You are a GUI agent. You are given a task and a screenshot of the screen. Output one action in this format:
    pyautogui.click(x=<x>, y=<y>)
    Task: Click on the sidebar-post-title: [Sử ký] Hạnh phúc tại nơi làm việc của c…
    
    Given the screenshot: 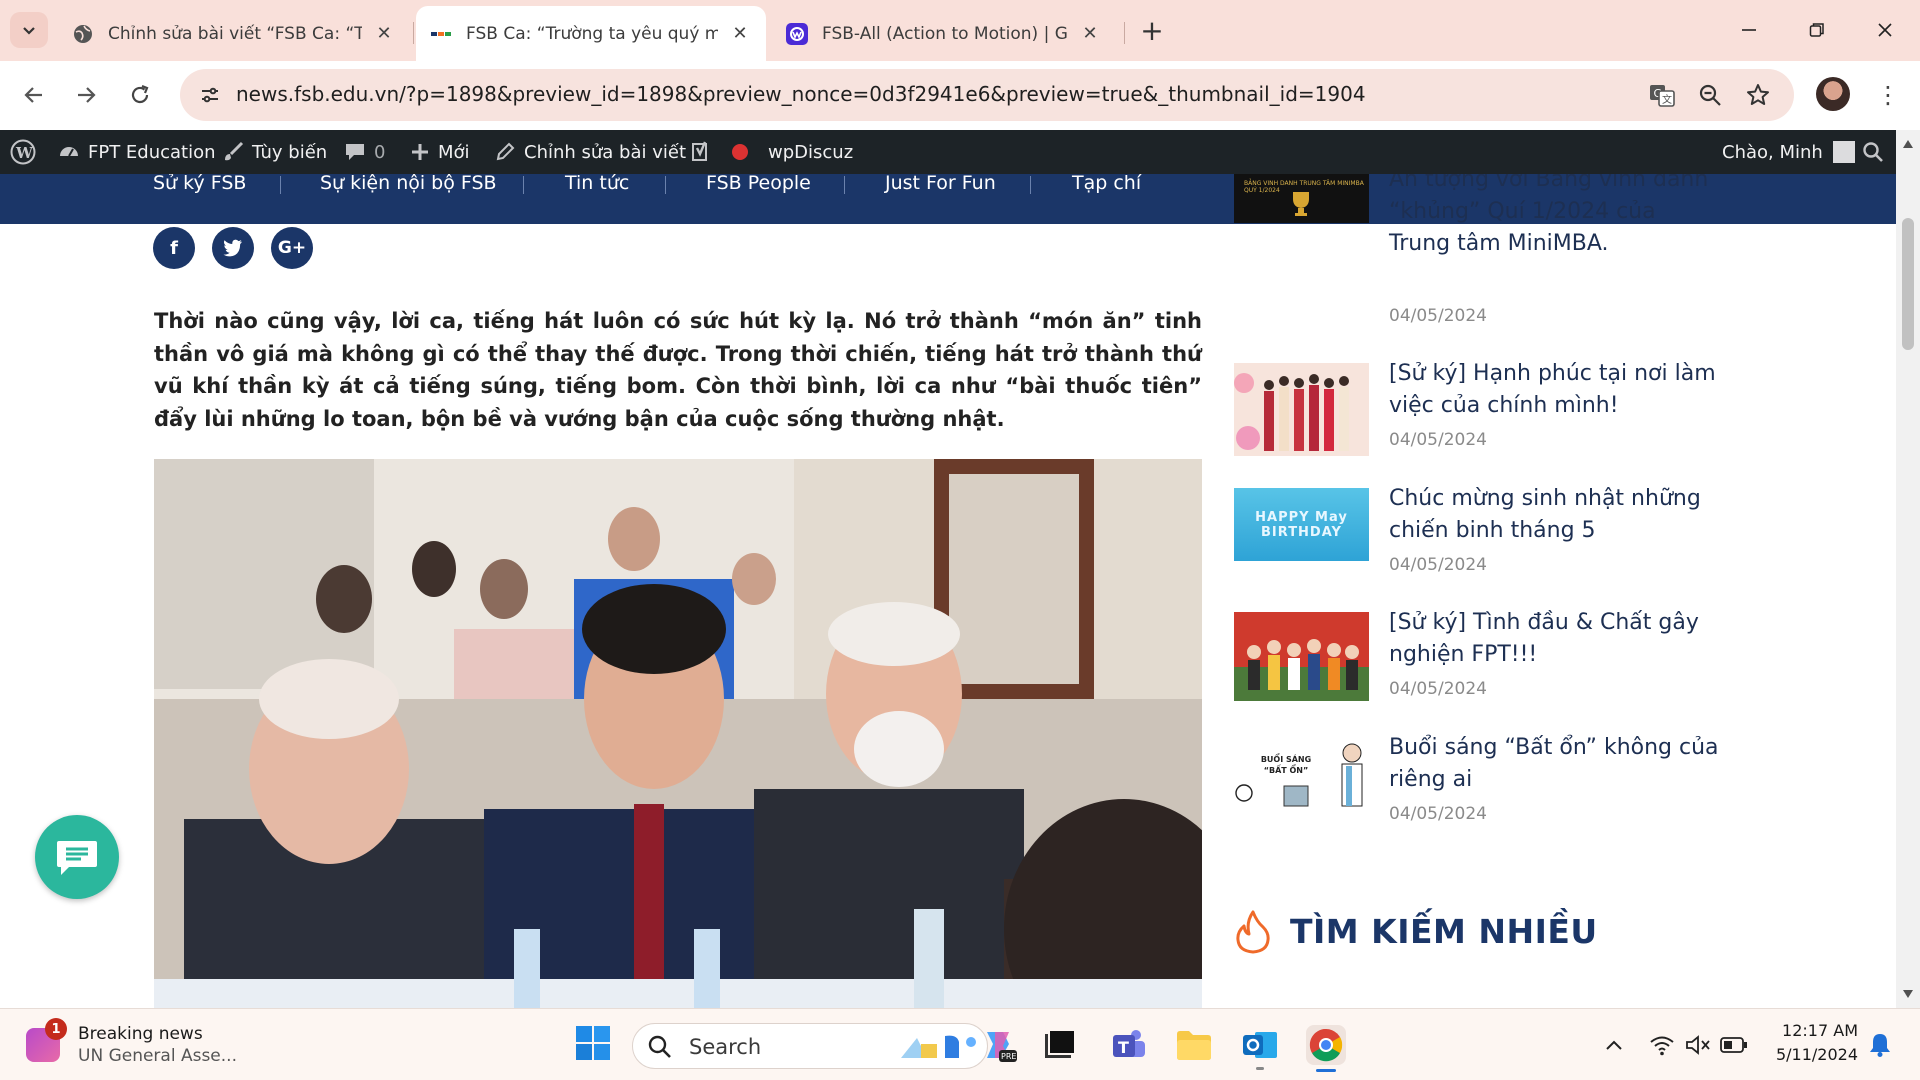 What is the action you would take?
    pyautogui.click(x=1554, y=390)
    